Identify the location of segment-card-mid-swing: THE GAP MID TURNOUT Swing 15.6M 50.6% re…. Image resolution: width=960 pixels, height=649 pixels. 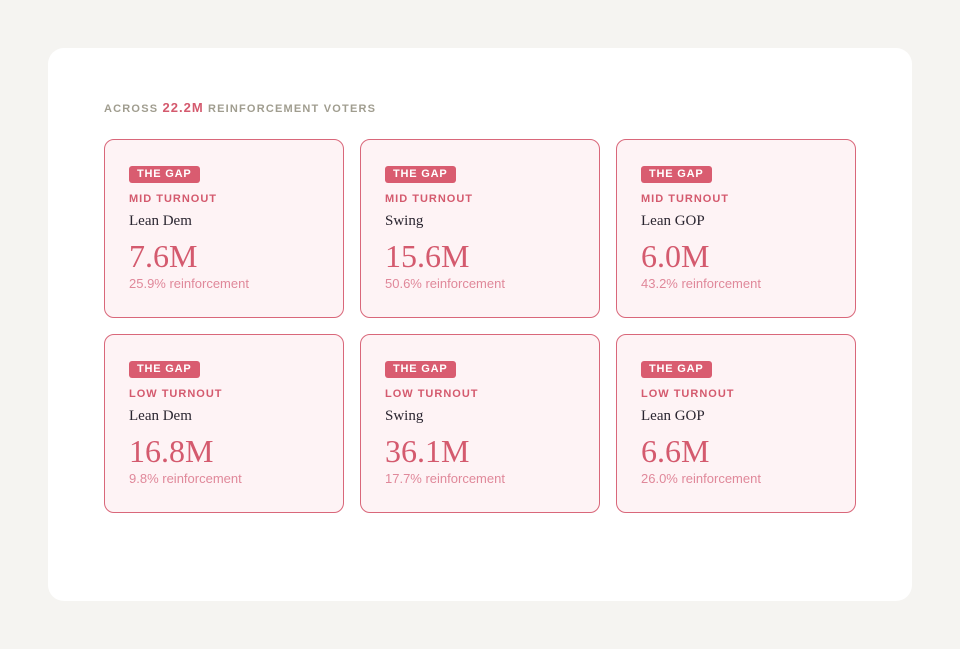
(480, 228).